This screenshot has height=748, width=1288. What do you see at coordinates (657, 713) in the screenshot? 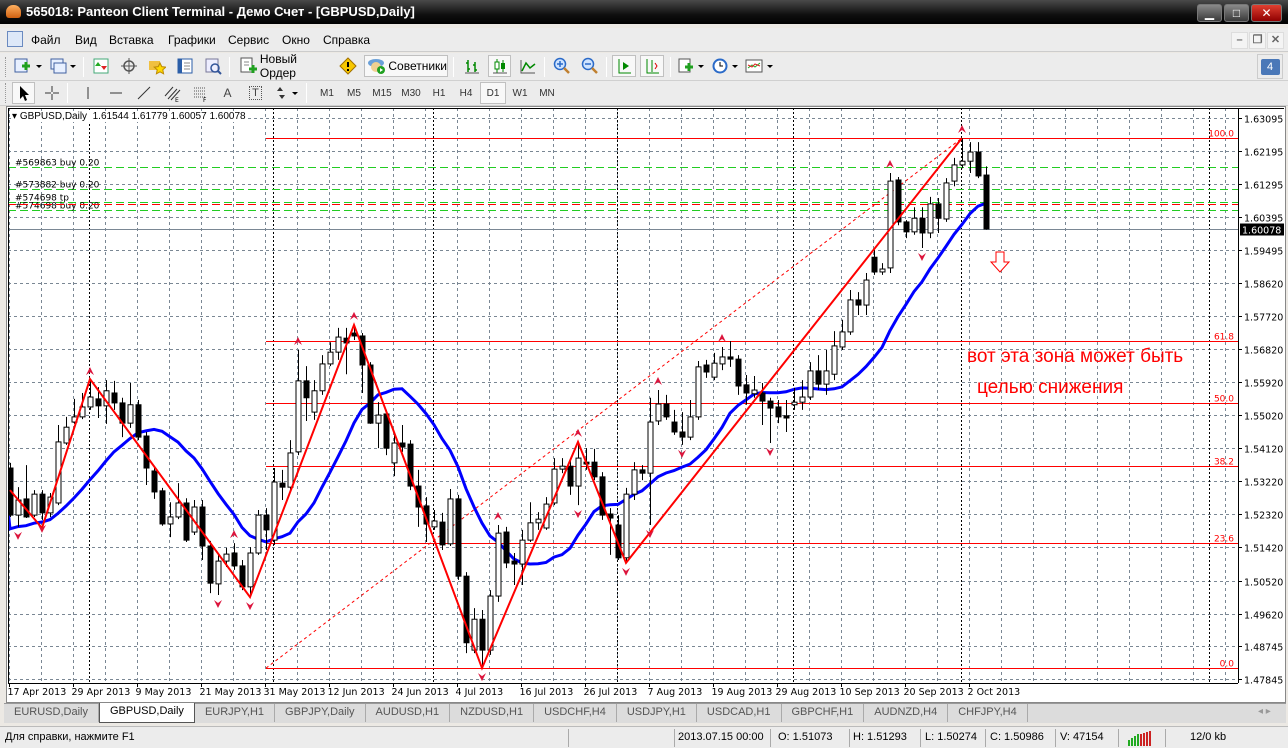
I see `chart-tab: USDJPY,H1` at bounding box center [657, 713].